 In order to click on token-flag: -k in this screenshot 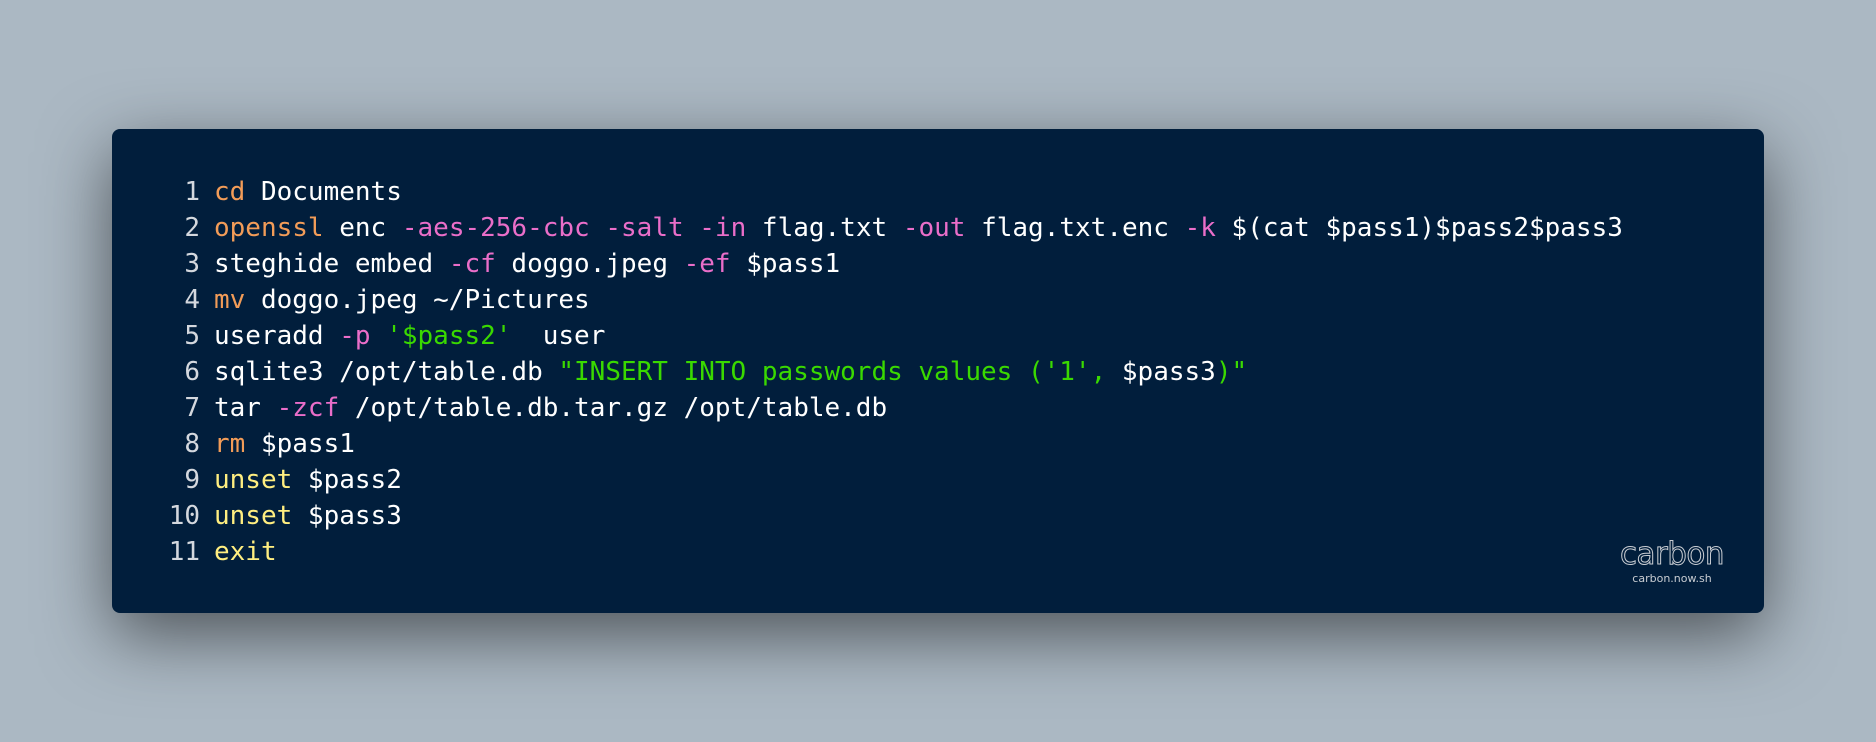, I will do `click(1200, 228)`.